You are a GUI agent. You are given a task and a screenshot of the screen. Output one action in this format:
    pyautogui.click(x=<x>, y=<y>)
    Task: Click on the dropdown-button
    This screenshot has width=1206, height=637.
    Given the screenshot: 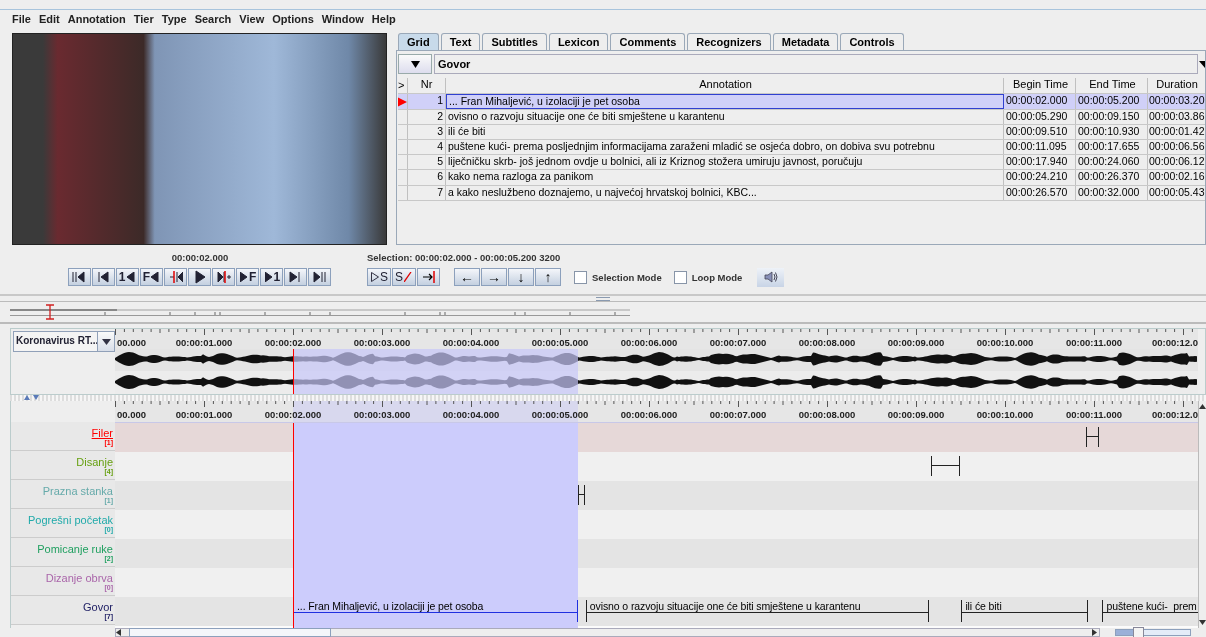 What is the action you would take?
    pyautogui.click(x=415, y=64)
    